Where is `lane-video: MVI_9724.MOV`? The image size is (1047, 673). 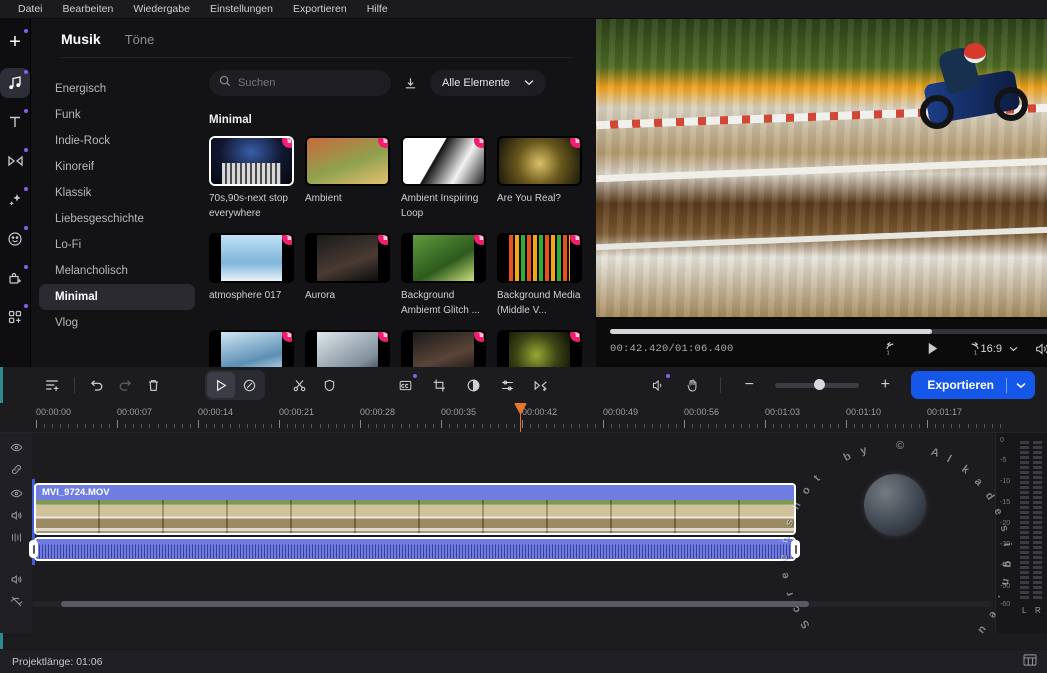 lane-video: MVI_9724.MOV is located at coordinates (538, 522).